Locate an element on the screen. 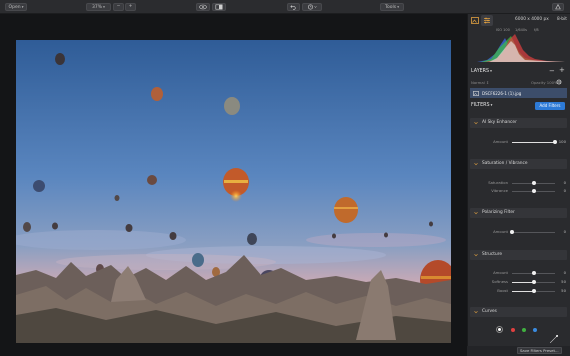 This screenshot has height=356, width=570. filters-tab is located at coordinates (487, 20).